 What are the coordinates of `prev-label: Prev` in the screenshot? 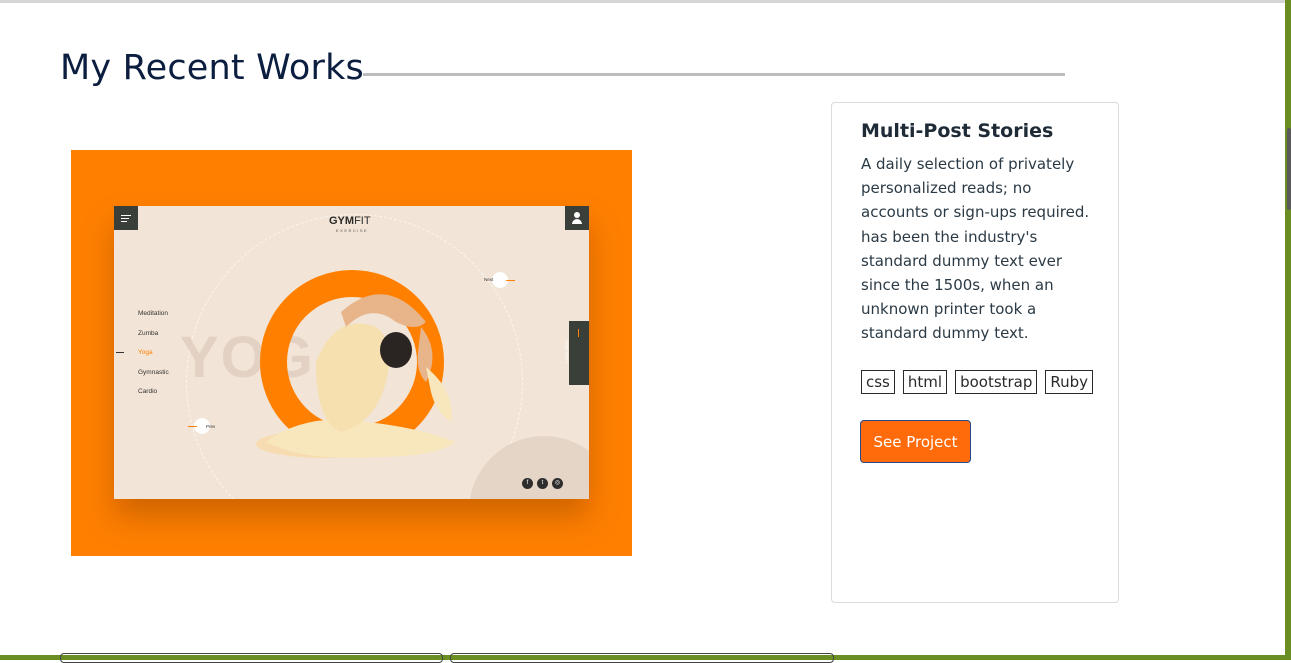 It's located at (211, 426).